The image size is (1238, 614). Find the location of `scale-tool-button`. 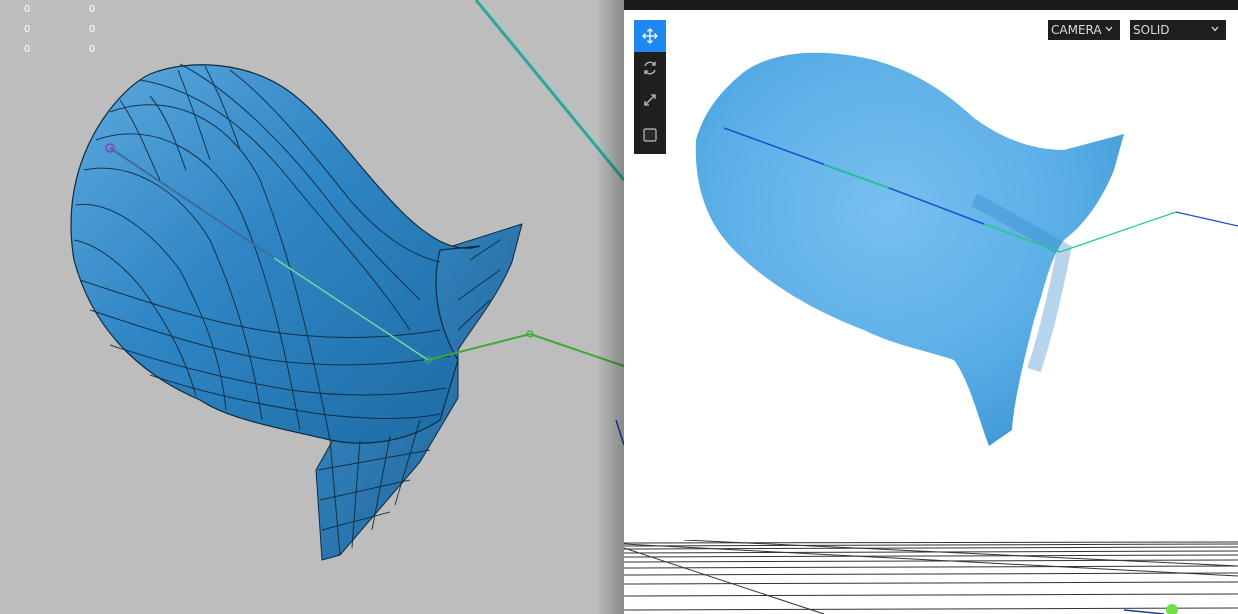

scale-tool-button is located at coordinates (650, 100).